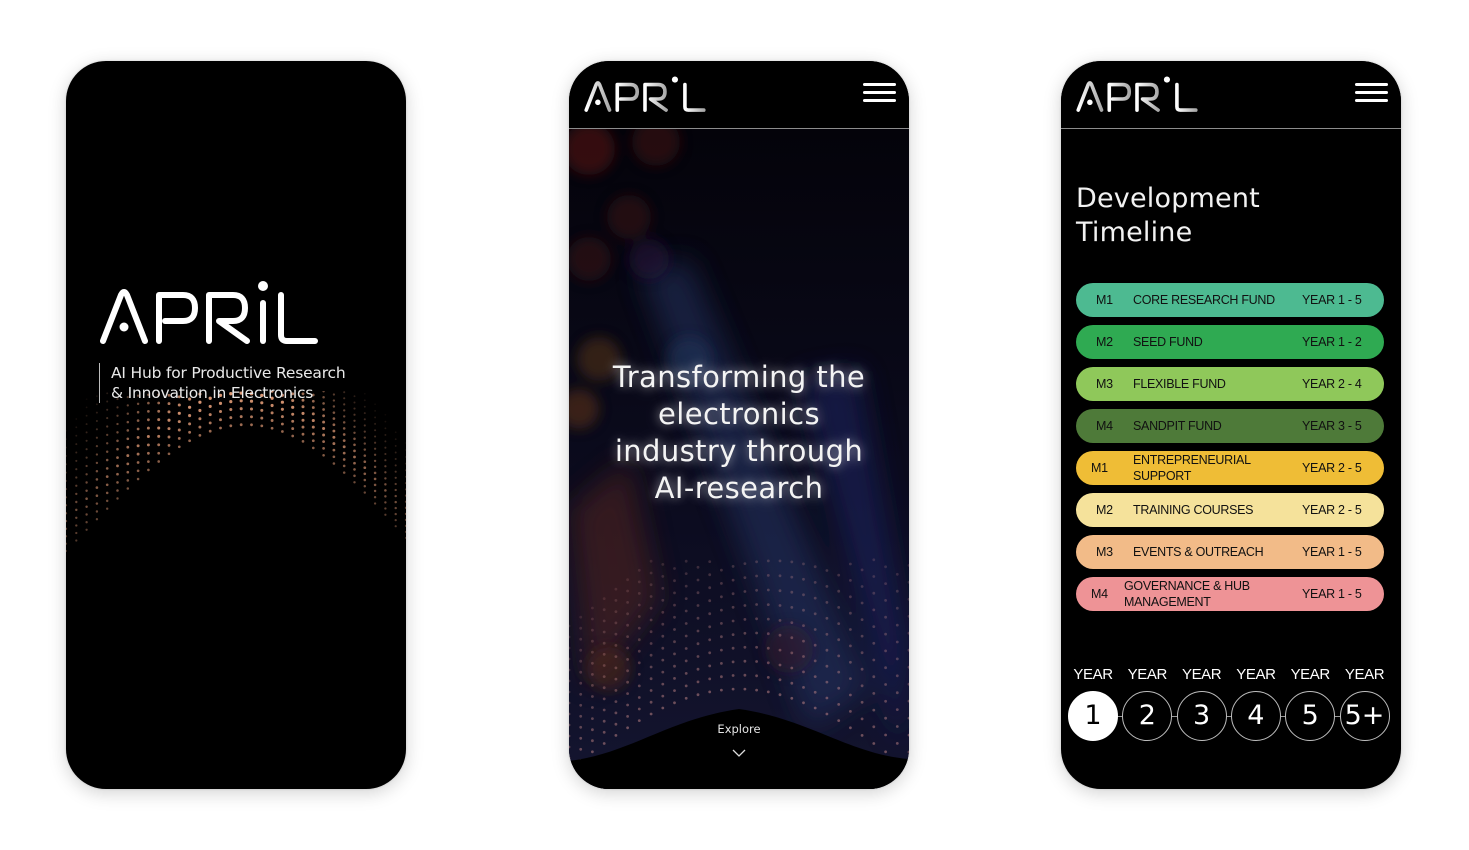 The height and width of the screenshot is (850, 1469). Describe the element at coordinates (1147, 716) in the screenshot. I see `year-step-2: 2` at that location.